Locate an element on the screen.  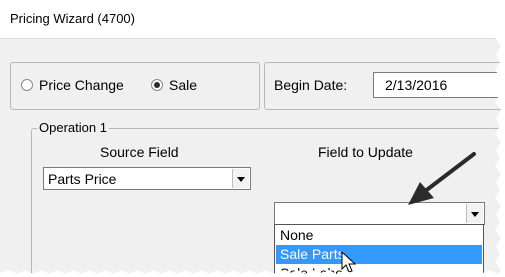
sale-label: Sale is located at coordinates (183, 85).